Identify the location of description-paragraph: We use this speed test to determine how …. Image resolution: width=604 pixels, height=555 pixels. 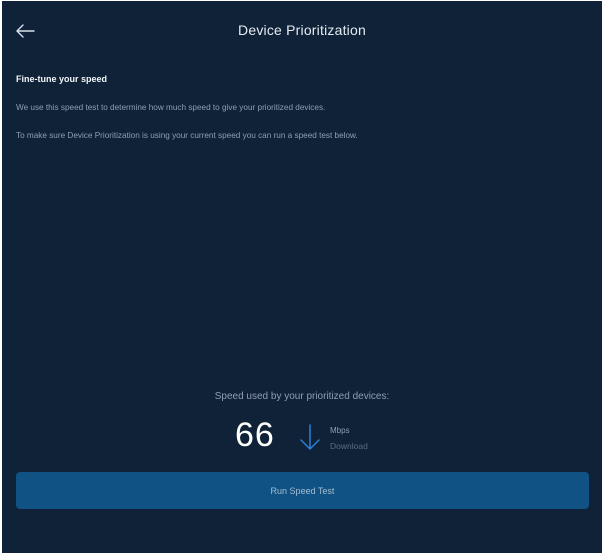
(171, 107).